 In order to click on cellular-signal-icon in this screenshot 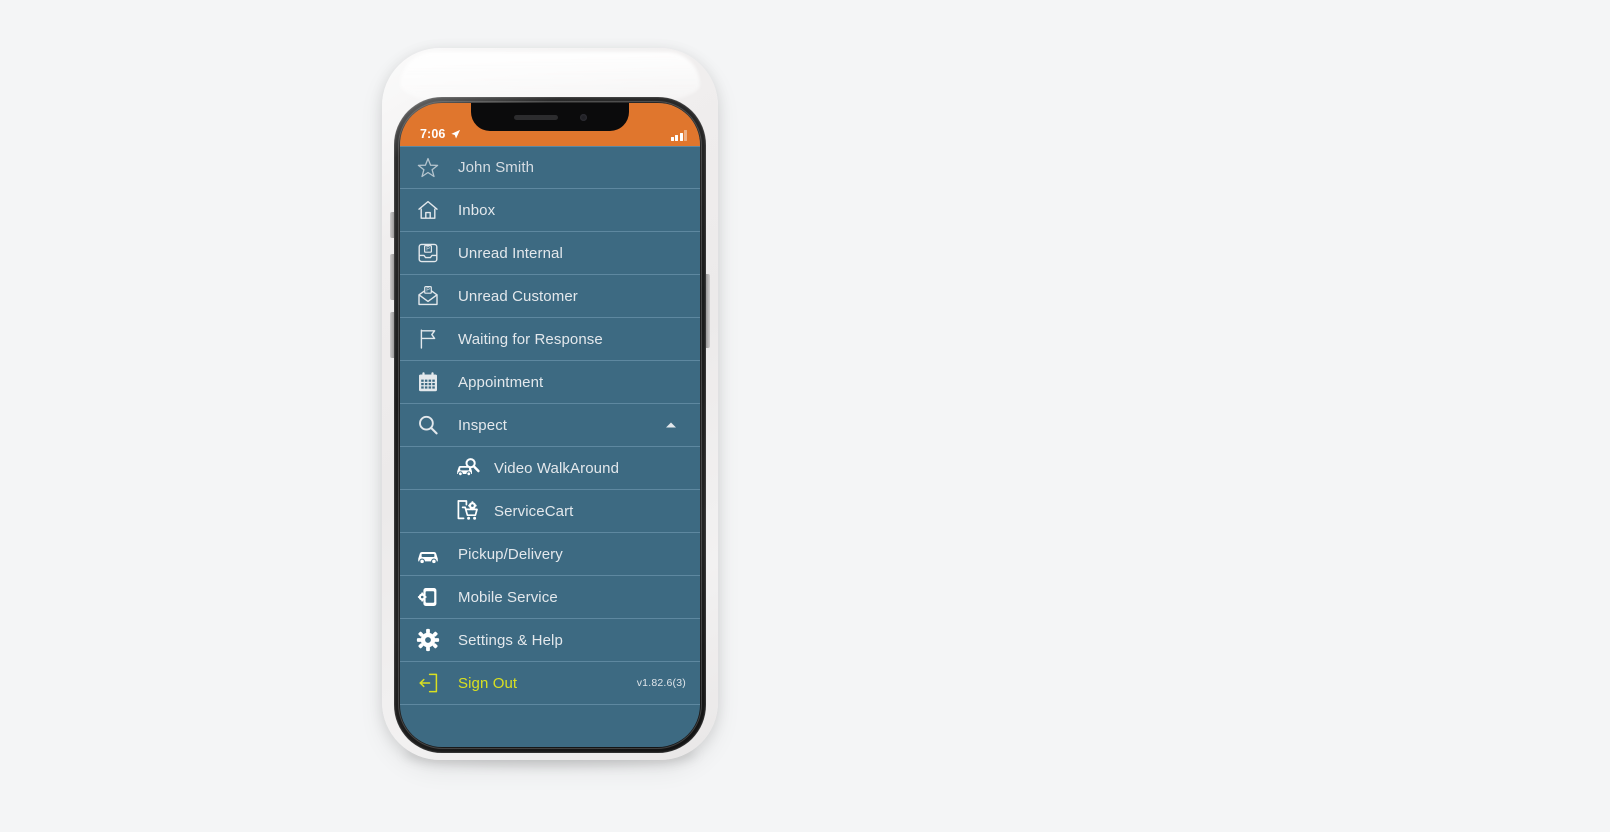, I will do `click(678, 135)`.